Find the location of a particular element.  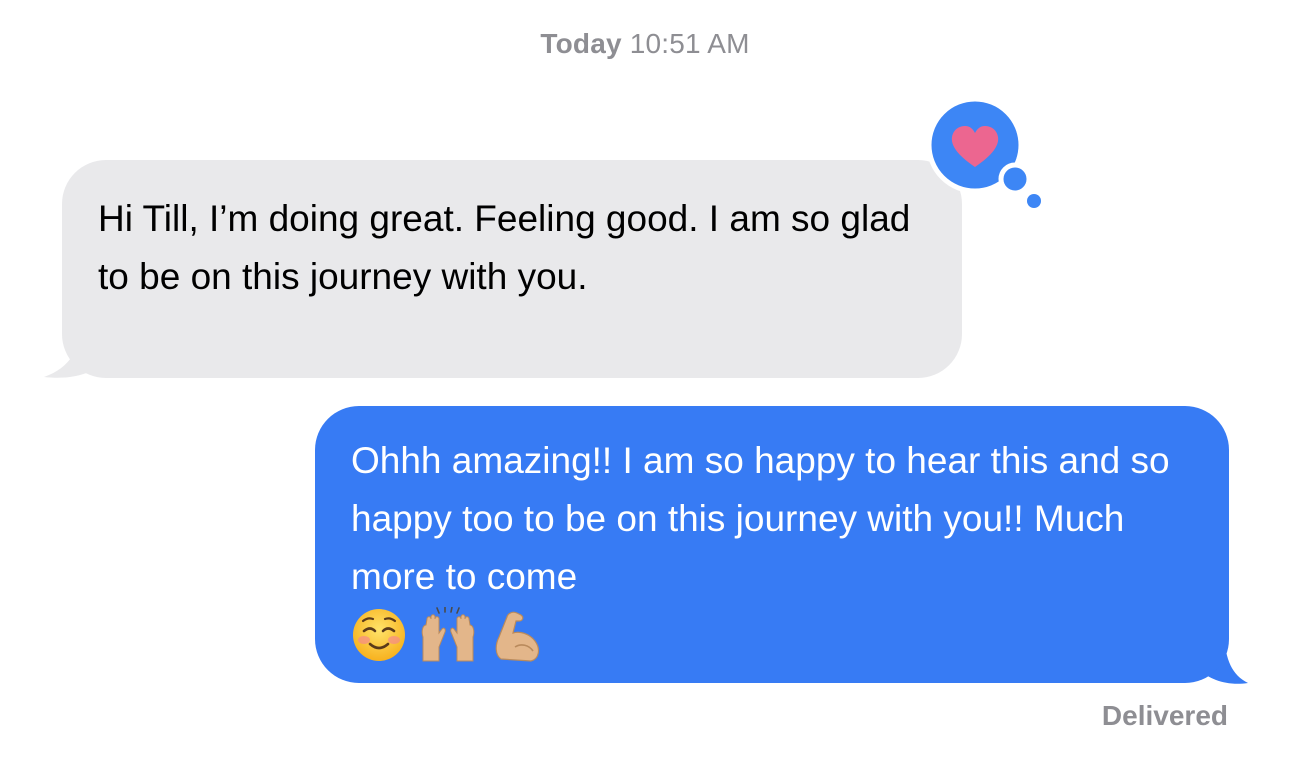

message-timestamp: Today 10:51 AM is located at coordinates (645, 44).